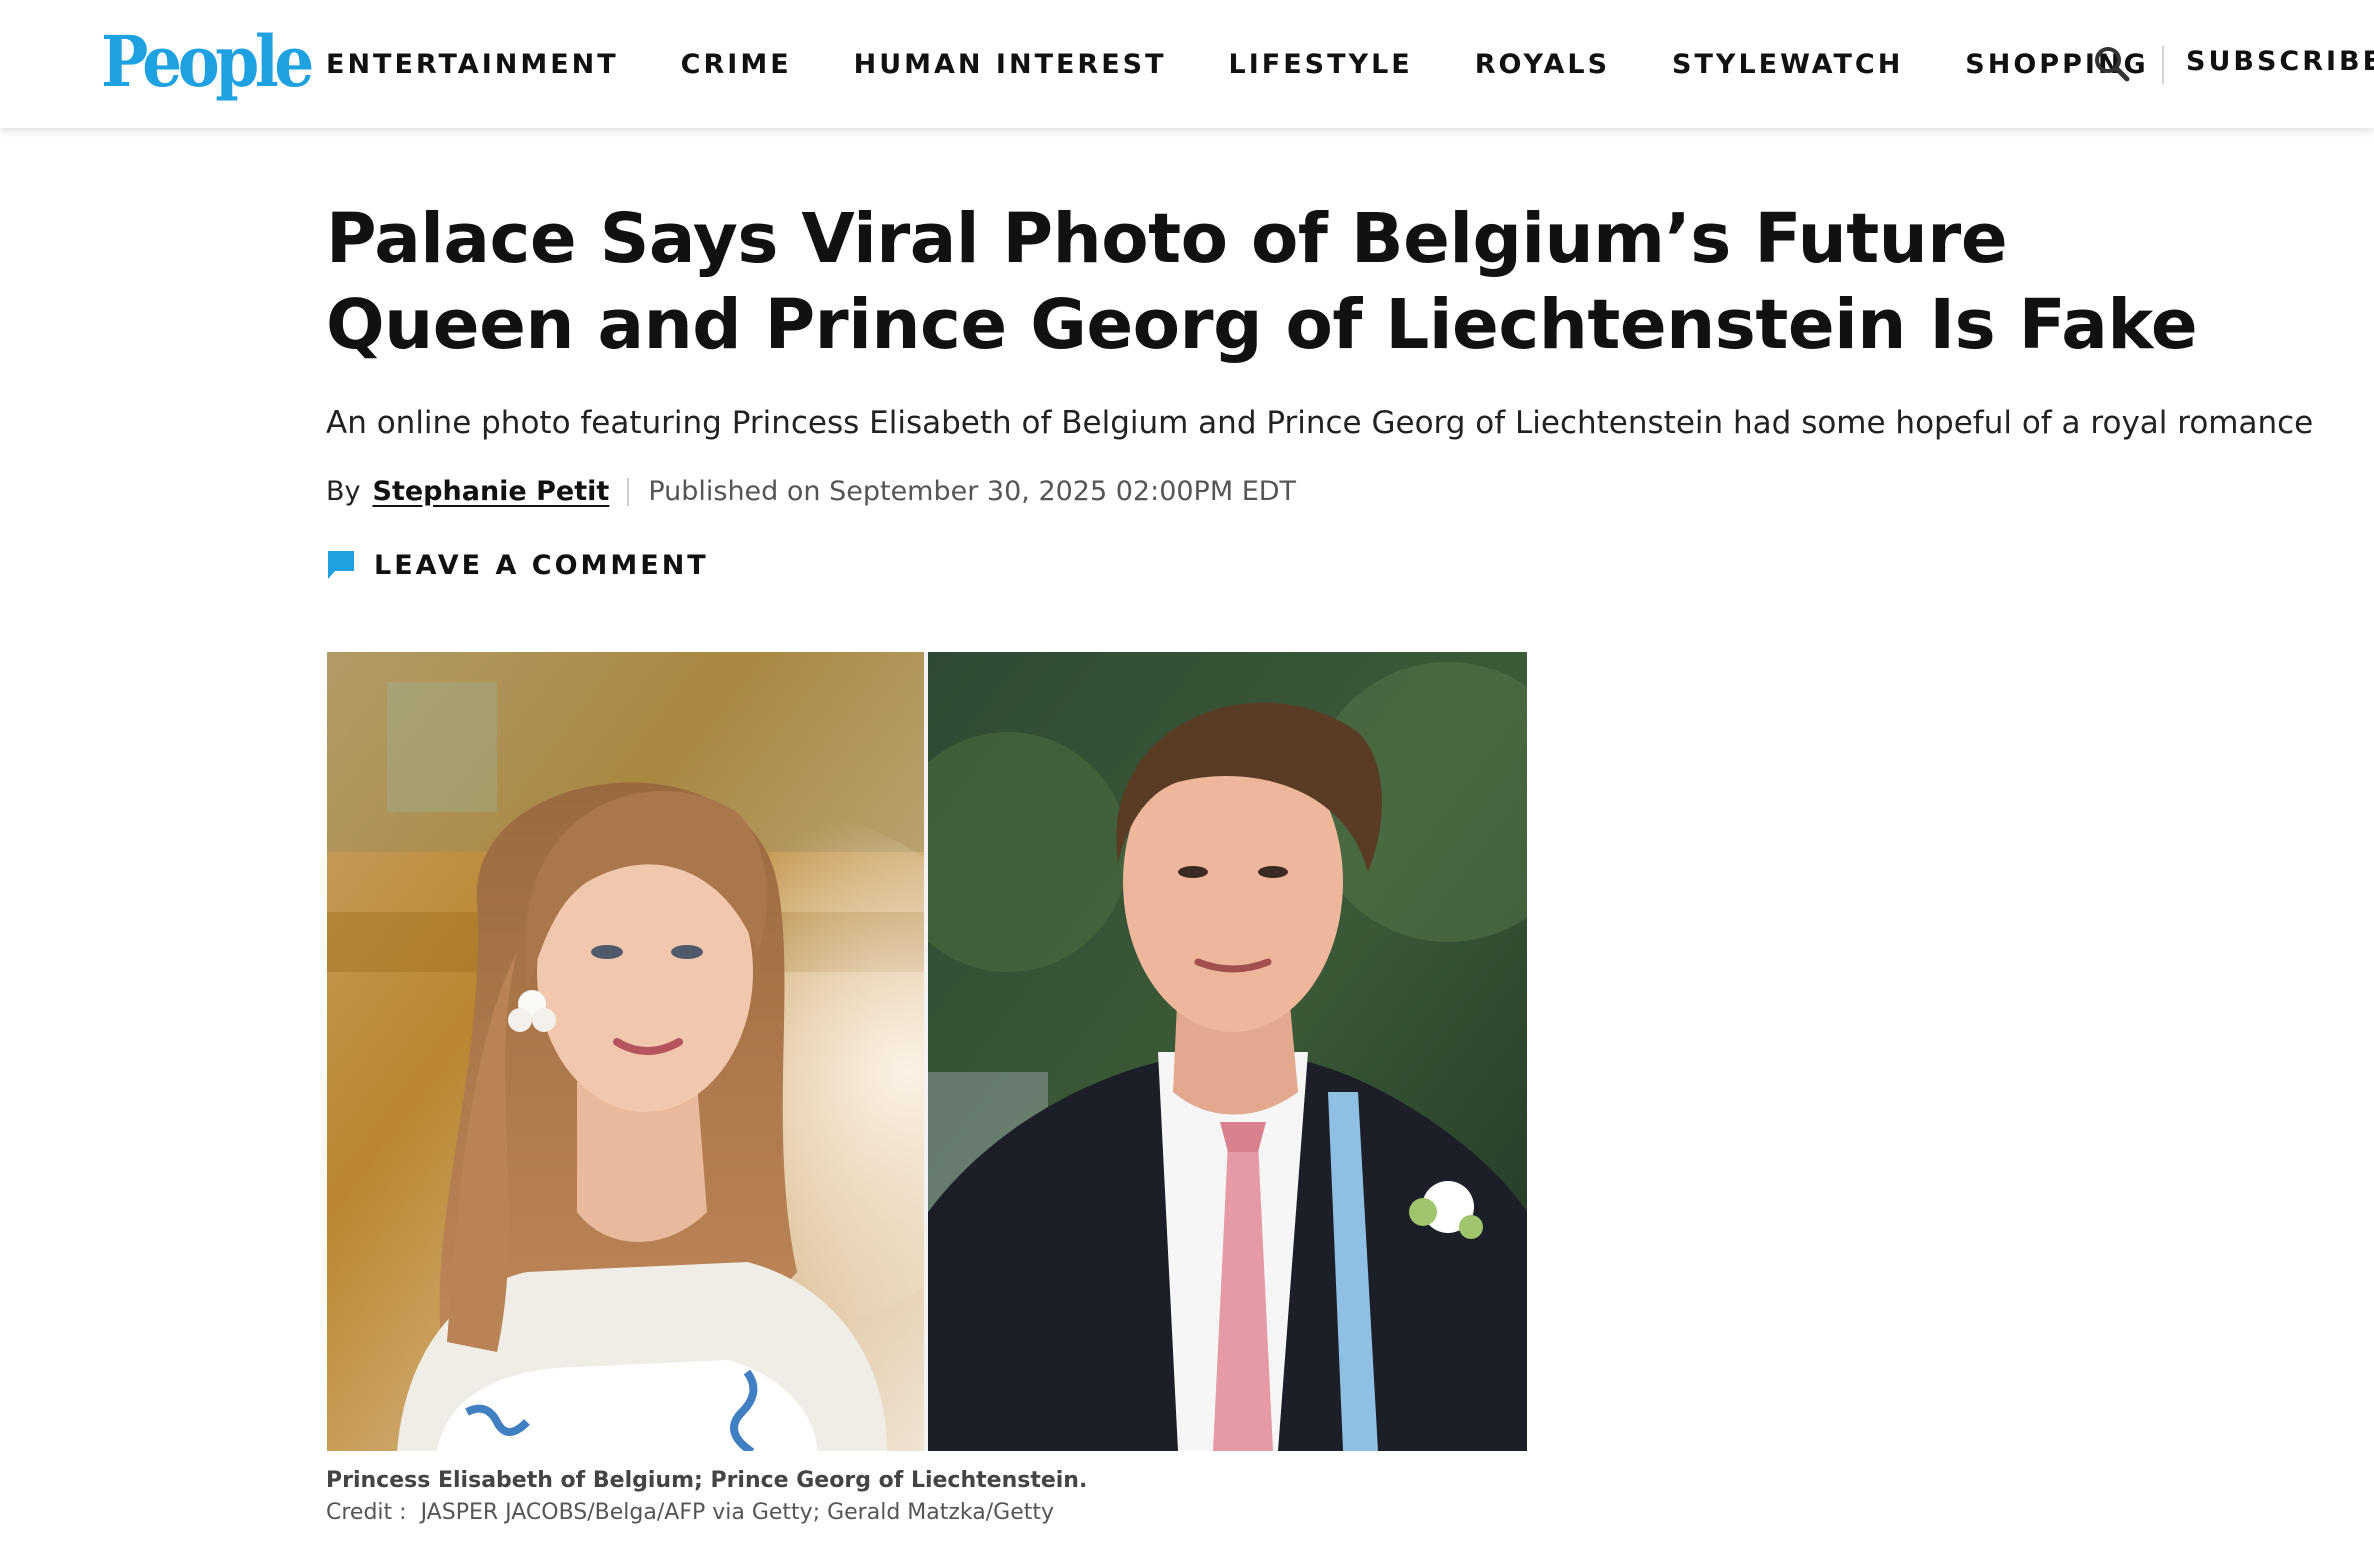 The width and height of the screenshot is (2374, 1555). What do you see at coordinates (343, 491) in the screenshot?
I see `byline-prefix: By` at bounding box center [343, 491].